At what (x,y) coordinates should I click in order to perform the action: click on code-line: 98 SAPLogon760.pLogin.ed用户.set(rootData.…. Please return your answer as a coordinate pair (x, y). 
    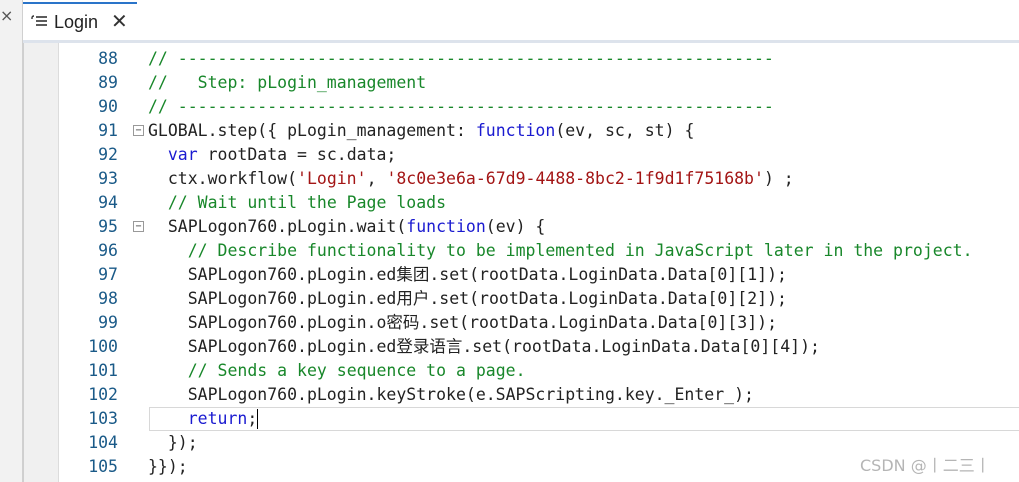
    Looking at the image, I should click on (521, 299).